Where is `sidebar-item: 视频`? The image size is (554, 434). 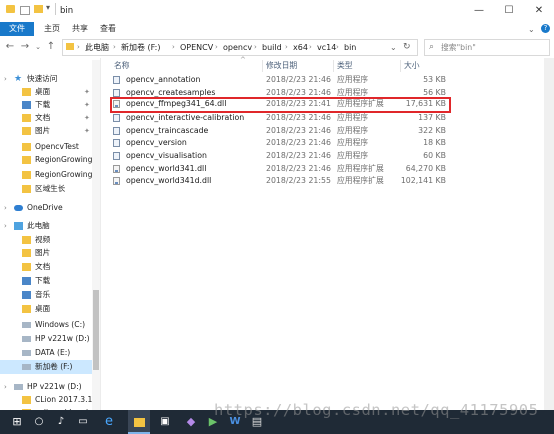 sidebar-item: 视频 is located at coordinates (50, 240).